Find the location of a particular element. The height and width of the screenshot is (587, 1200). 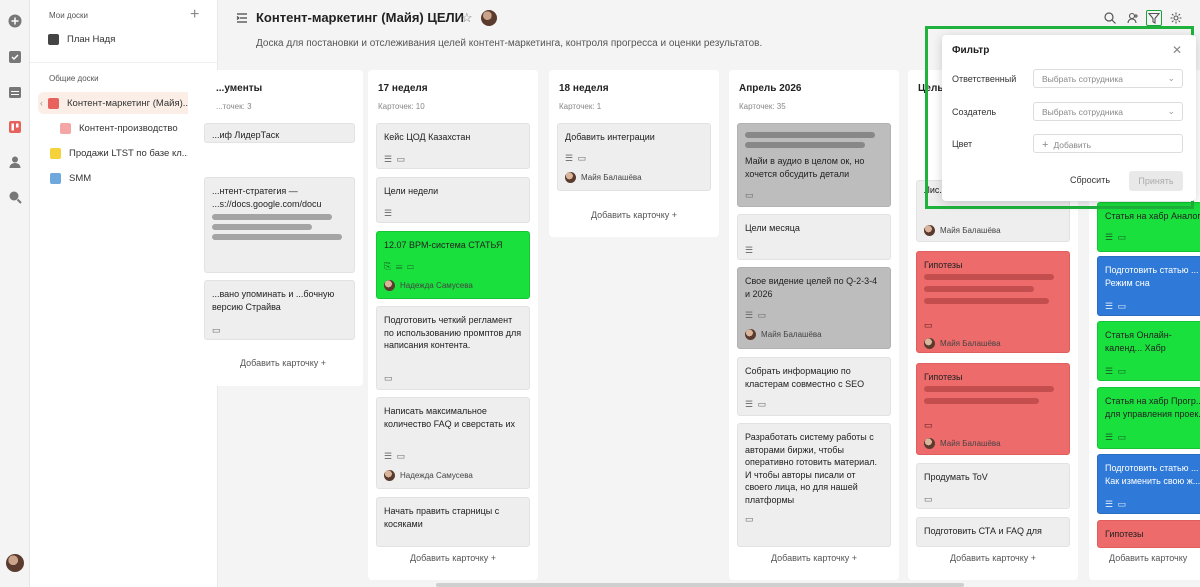

card: Статья Онлайн-календ... Хабр ☰ ▭ is located at coordinates (1148, 351).